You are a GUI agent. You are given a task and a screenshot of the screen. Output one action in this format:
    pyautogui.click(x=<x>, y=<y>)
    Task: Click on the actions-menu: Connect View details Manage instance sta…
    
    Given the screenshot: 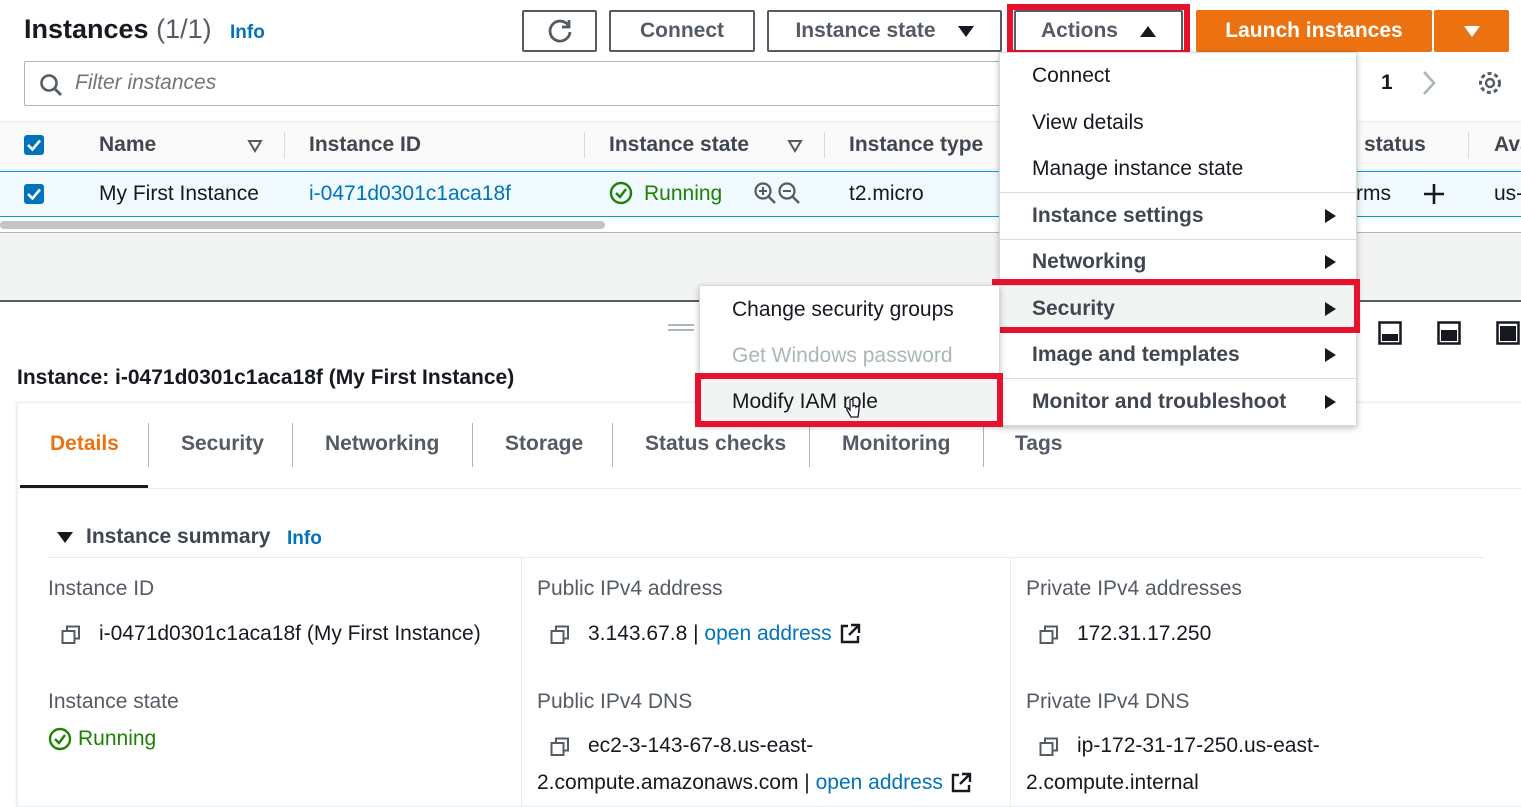 What is the action you would take?
    pyautogui.click(x=1178, y=239)
    